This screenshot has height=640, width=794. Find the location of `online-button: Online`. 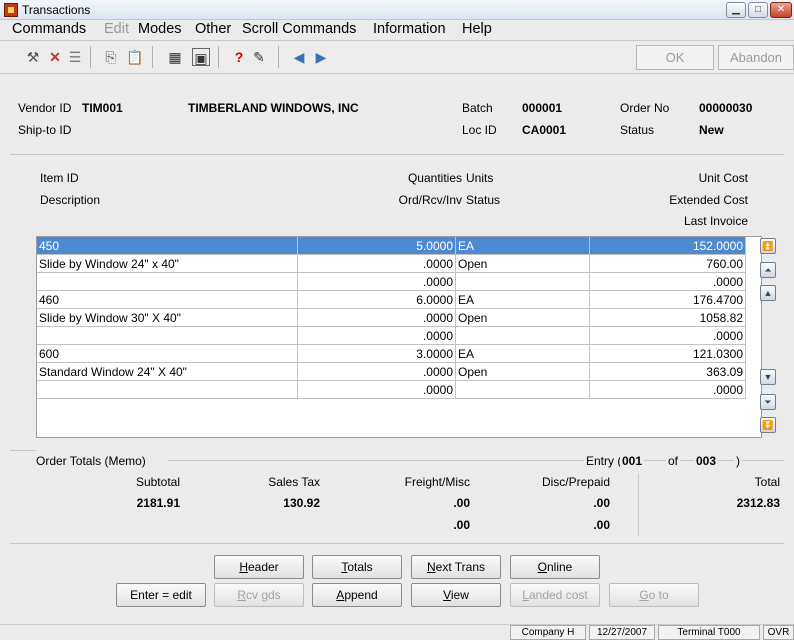

online-button: Online is located at coordinates (555, 567).